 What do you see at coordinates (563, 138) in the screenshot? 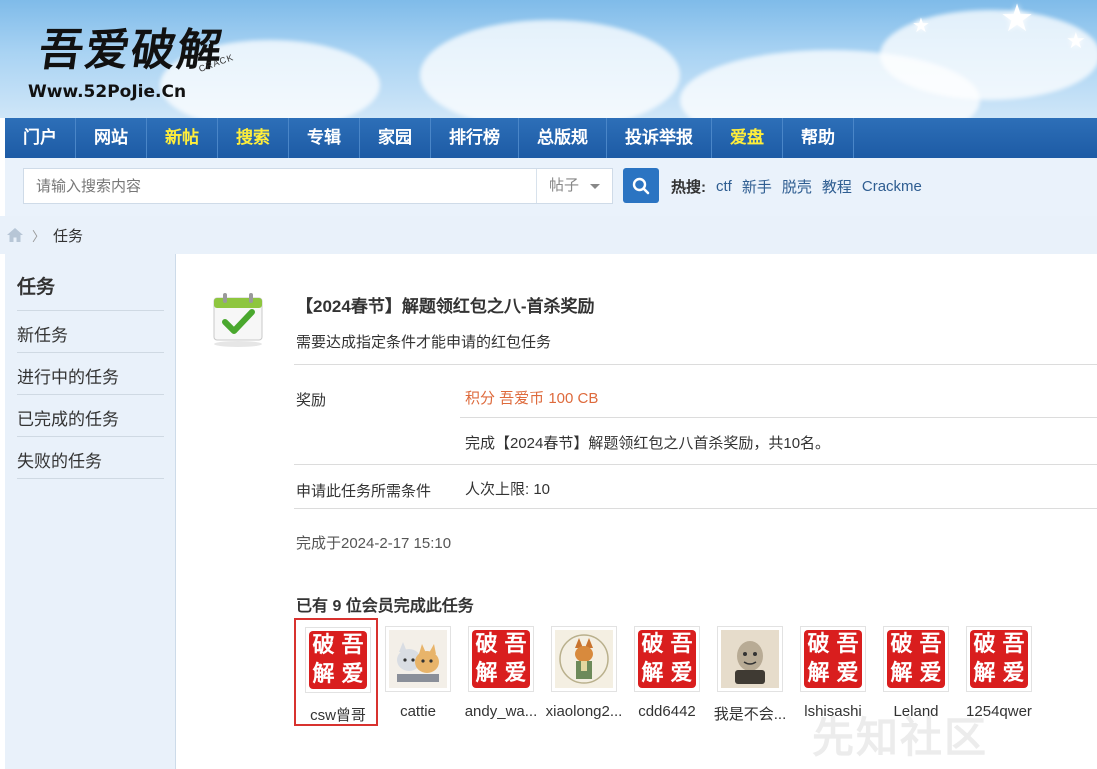
I see `nav-item: 总版规` at bounding box center [563, 138].